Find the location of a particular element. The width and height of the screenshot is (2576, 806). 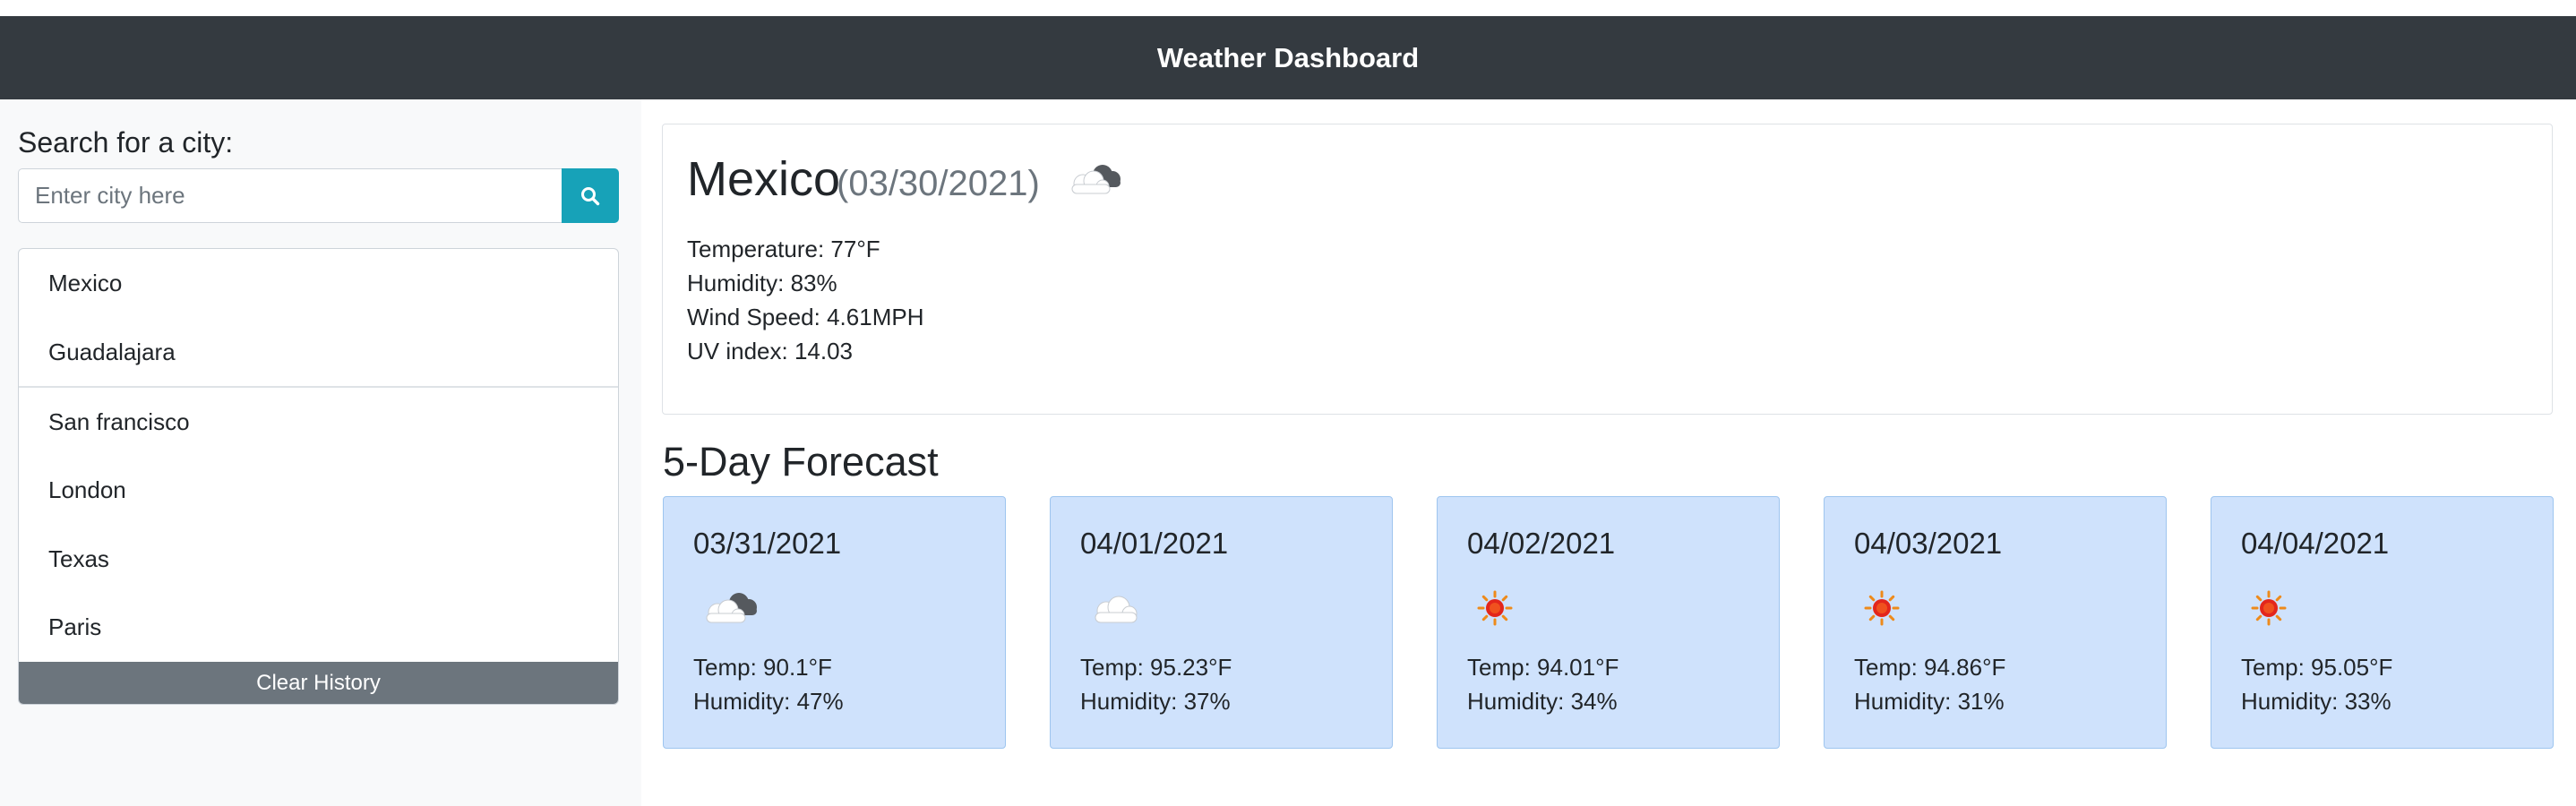

history-item-texas: Texas is located at coordinates (318, 560).